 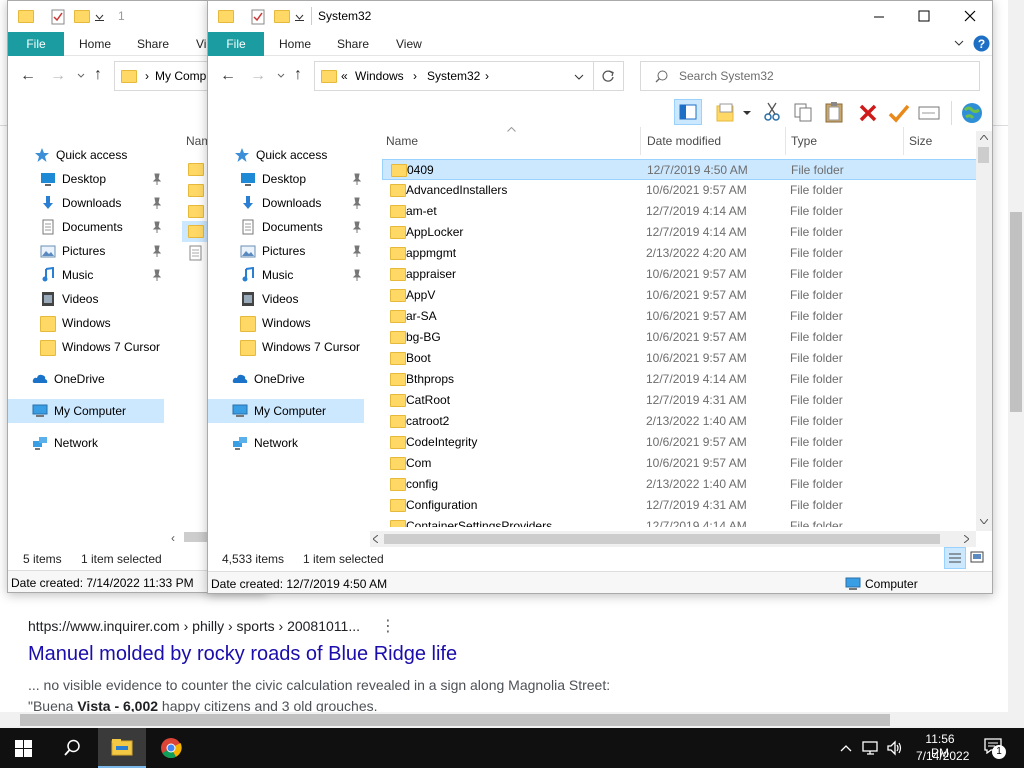 What do you see at coordinates (680, 232) in the screenshot?
I see `table-row: AppLocker 12/7/2019 4:14 AM File folder` at bounding box center [680, 232].